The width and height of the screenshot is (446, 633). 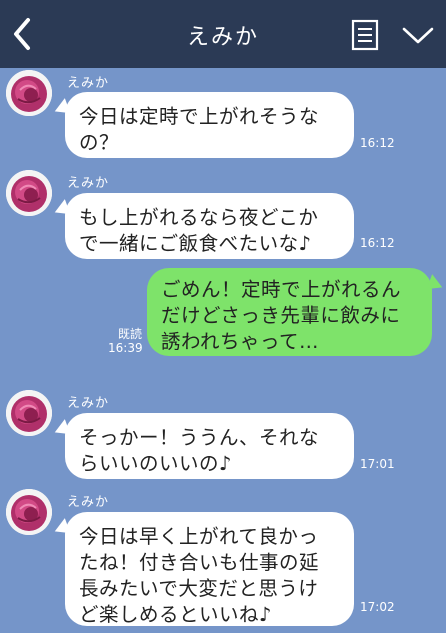 What do you see at coordinates (125, 348) in the screenshot?
I see `message-time: 16:39` at bounding box center [125, 348].